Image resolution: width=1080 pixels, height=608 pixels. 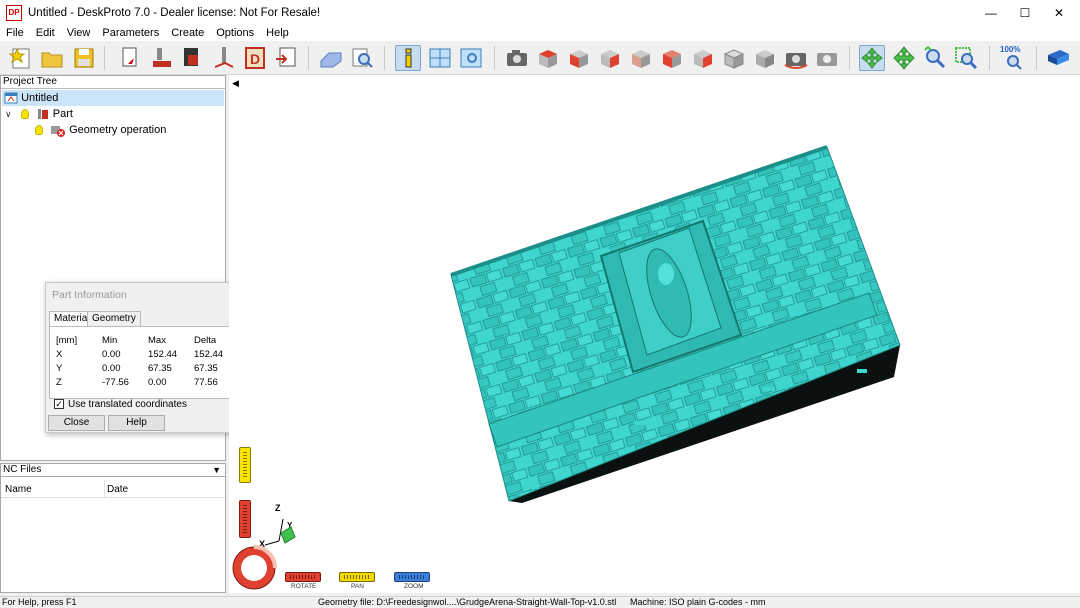 What do you see at coordinates (113, 98) in the screenshot?
I see `tree-item-project: Untitled` at bounding box center [113, 98].